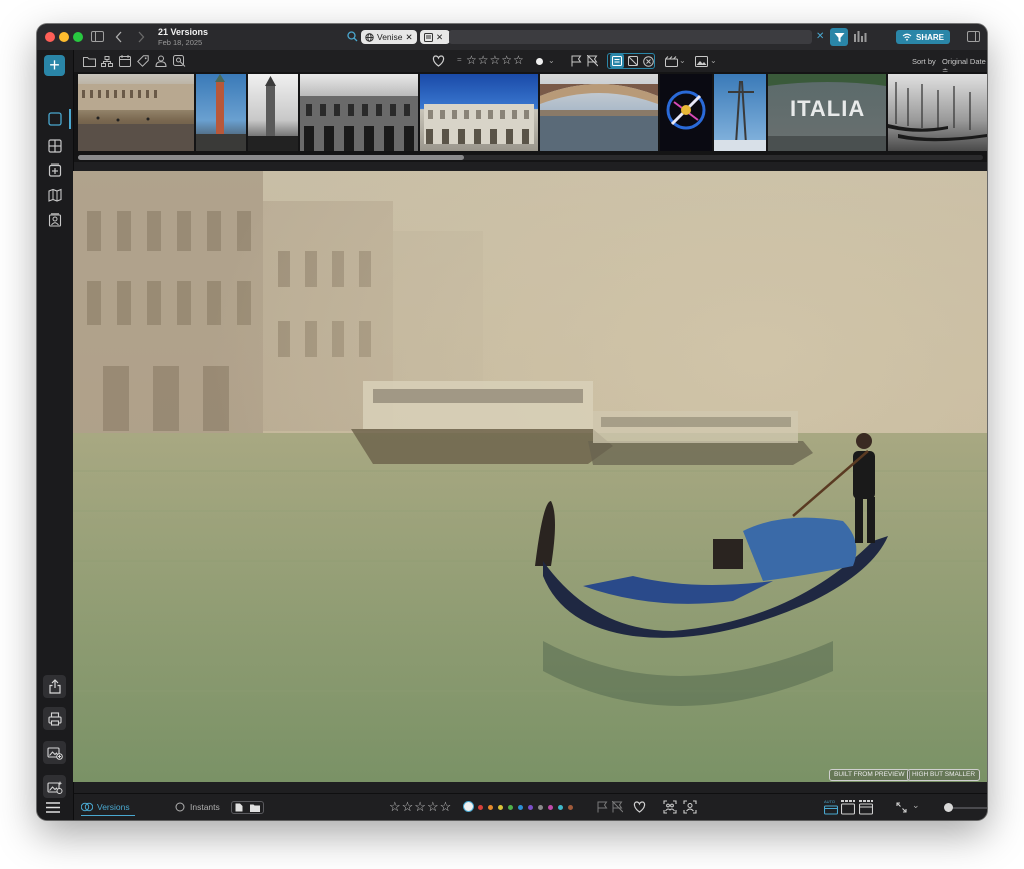 Image resolution: width=1024 pixels, height=869 pixels. I want to click on filmstrip: ITALIA, so click(530, 117).